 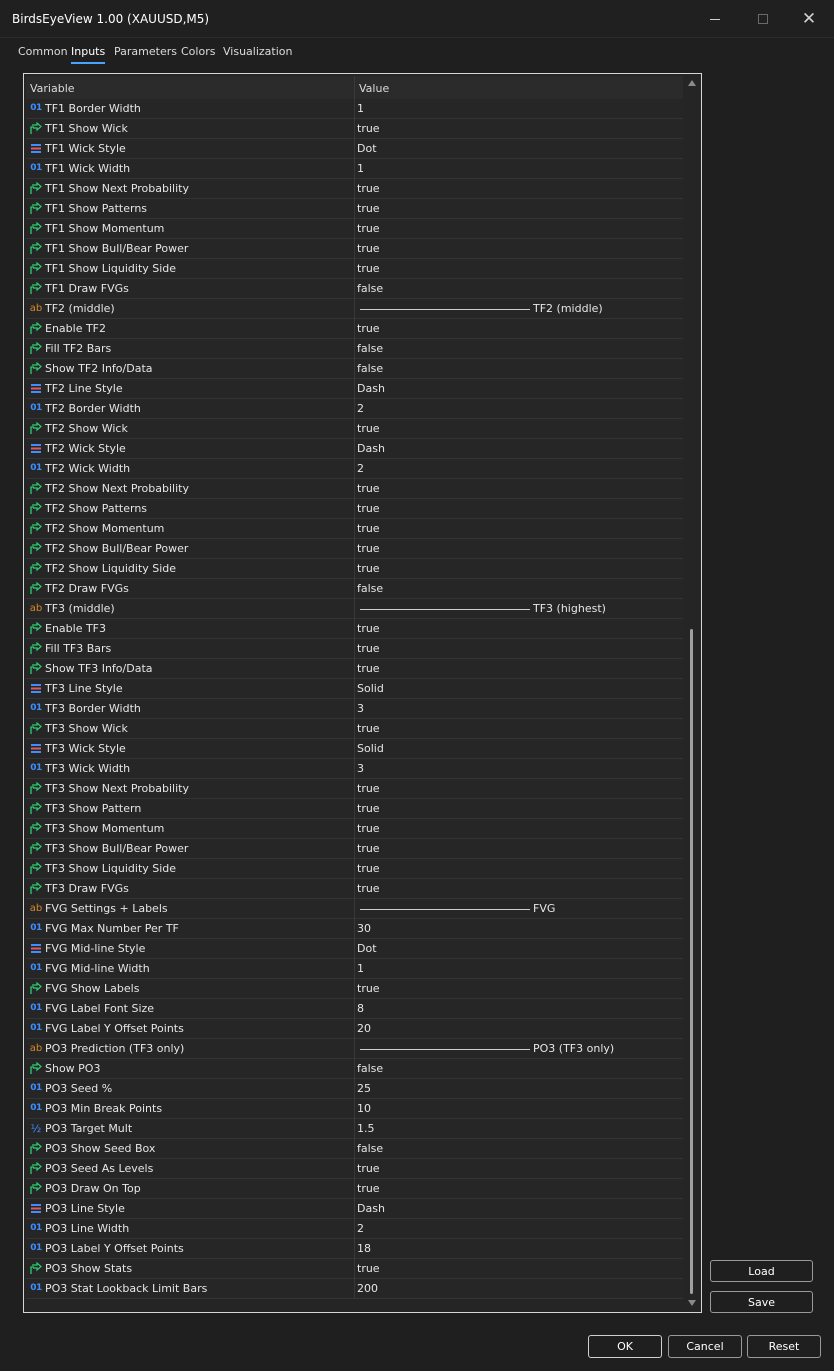 I want to click on table-row: TF1 Show Next Probability true, so click(x=354, y=189).